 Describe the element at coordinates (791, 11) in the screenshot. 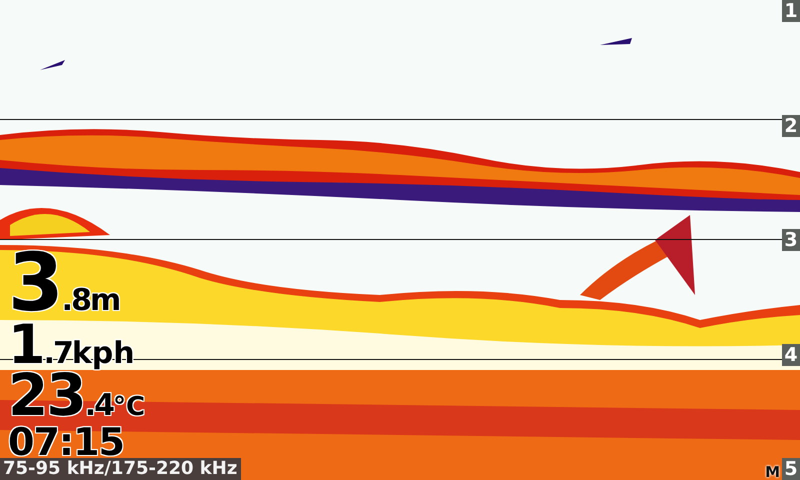

I see `depth-scale-label: 1` at that location.